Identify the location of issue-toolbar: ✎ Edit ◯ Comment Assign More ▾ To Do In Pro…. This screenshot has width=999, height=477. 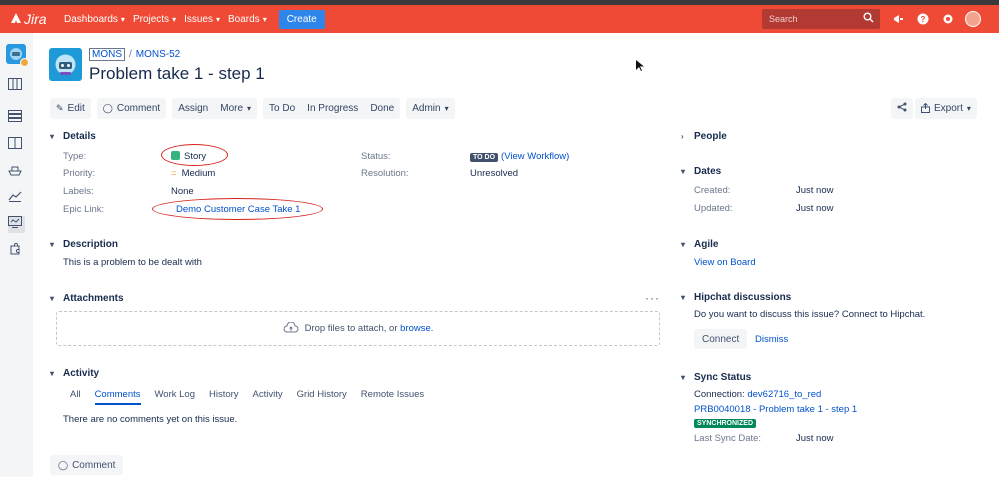
(255, 108).